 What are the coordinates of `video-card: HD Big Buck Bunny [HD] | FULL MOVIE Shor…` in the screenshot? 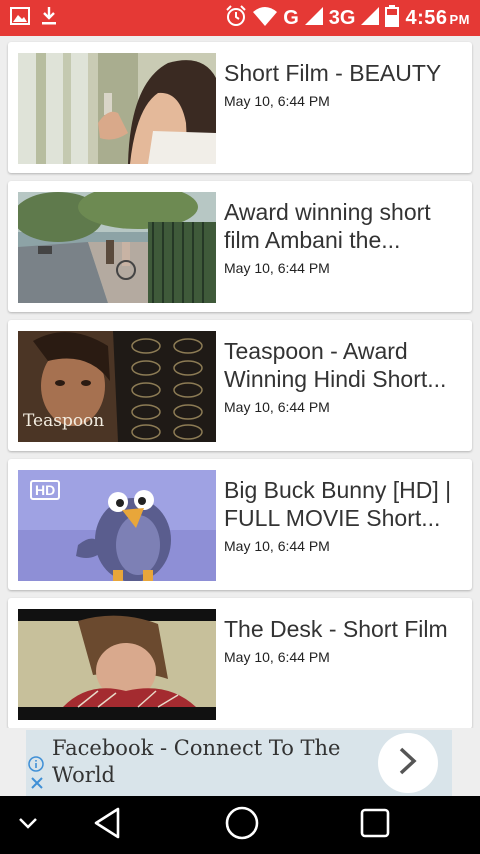 It's located at (240, 524).